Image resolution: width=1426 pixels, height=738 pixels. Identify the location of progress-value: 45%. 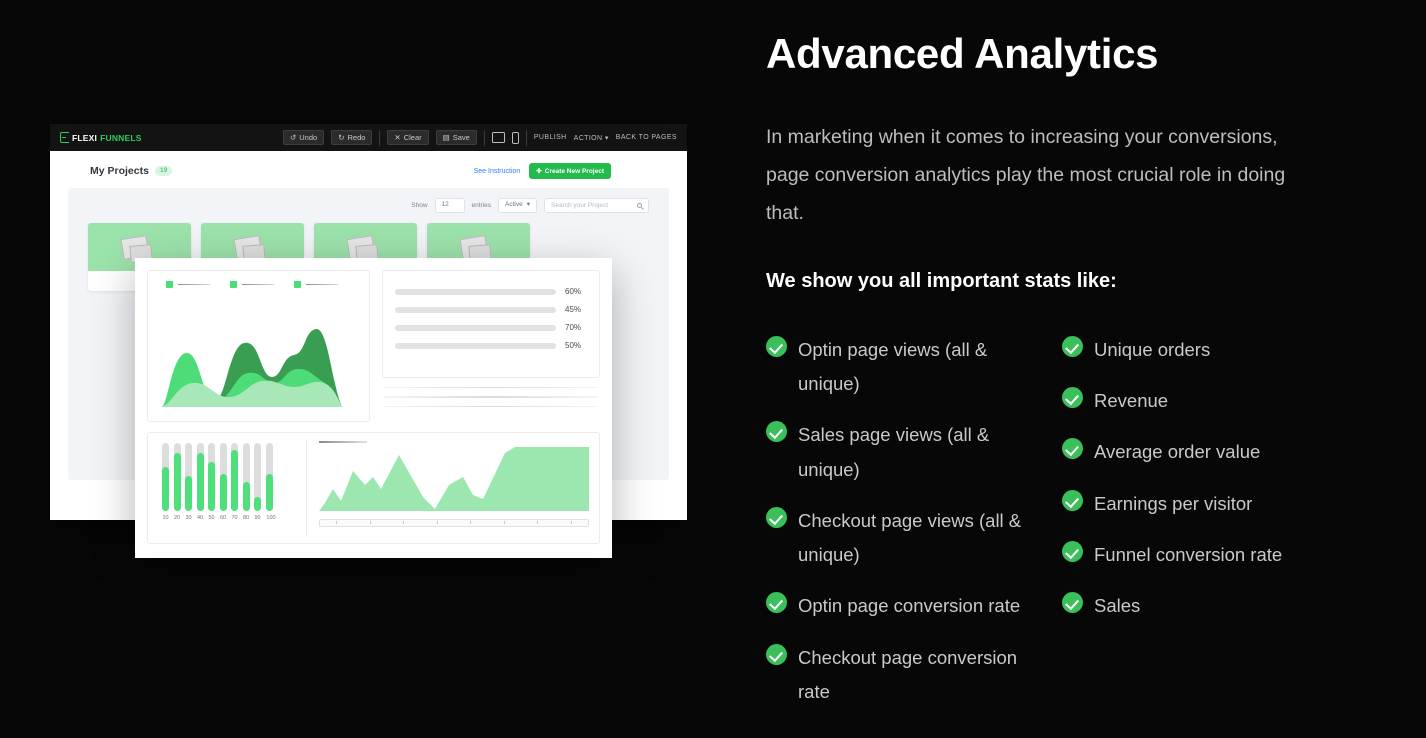
(573, 309).